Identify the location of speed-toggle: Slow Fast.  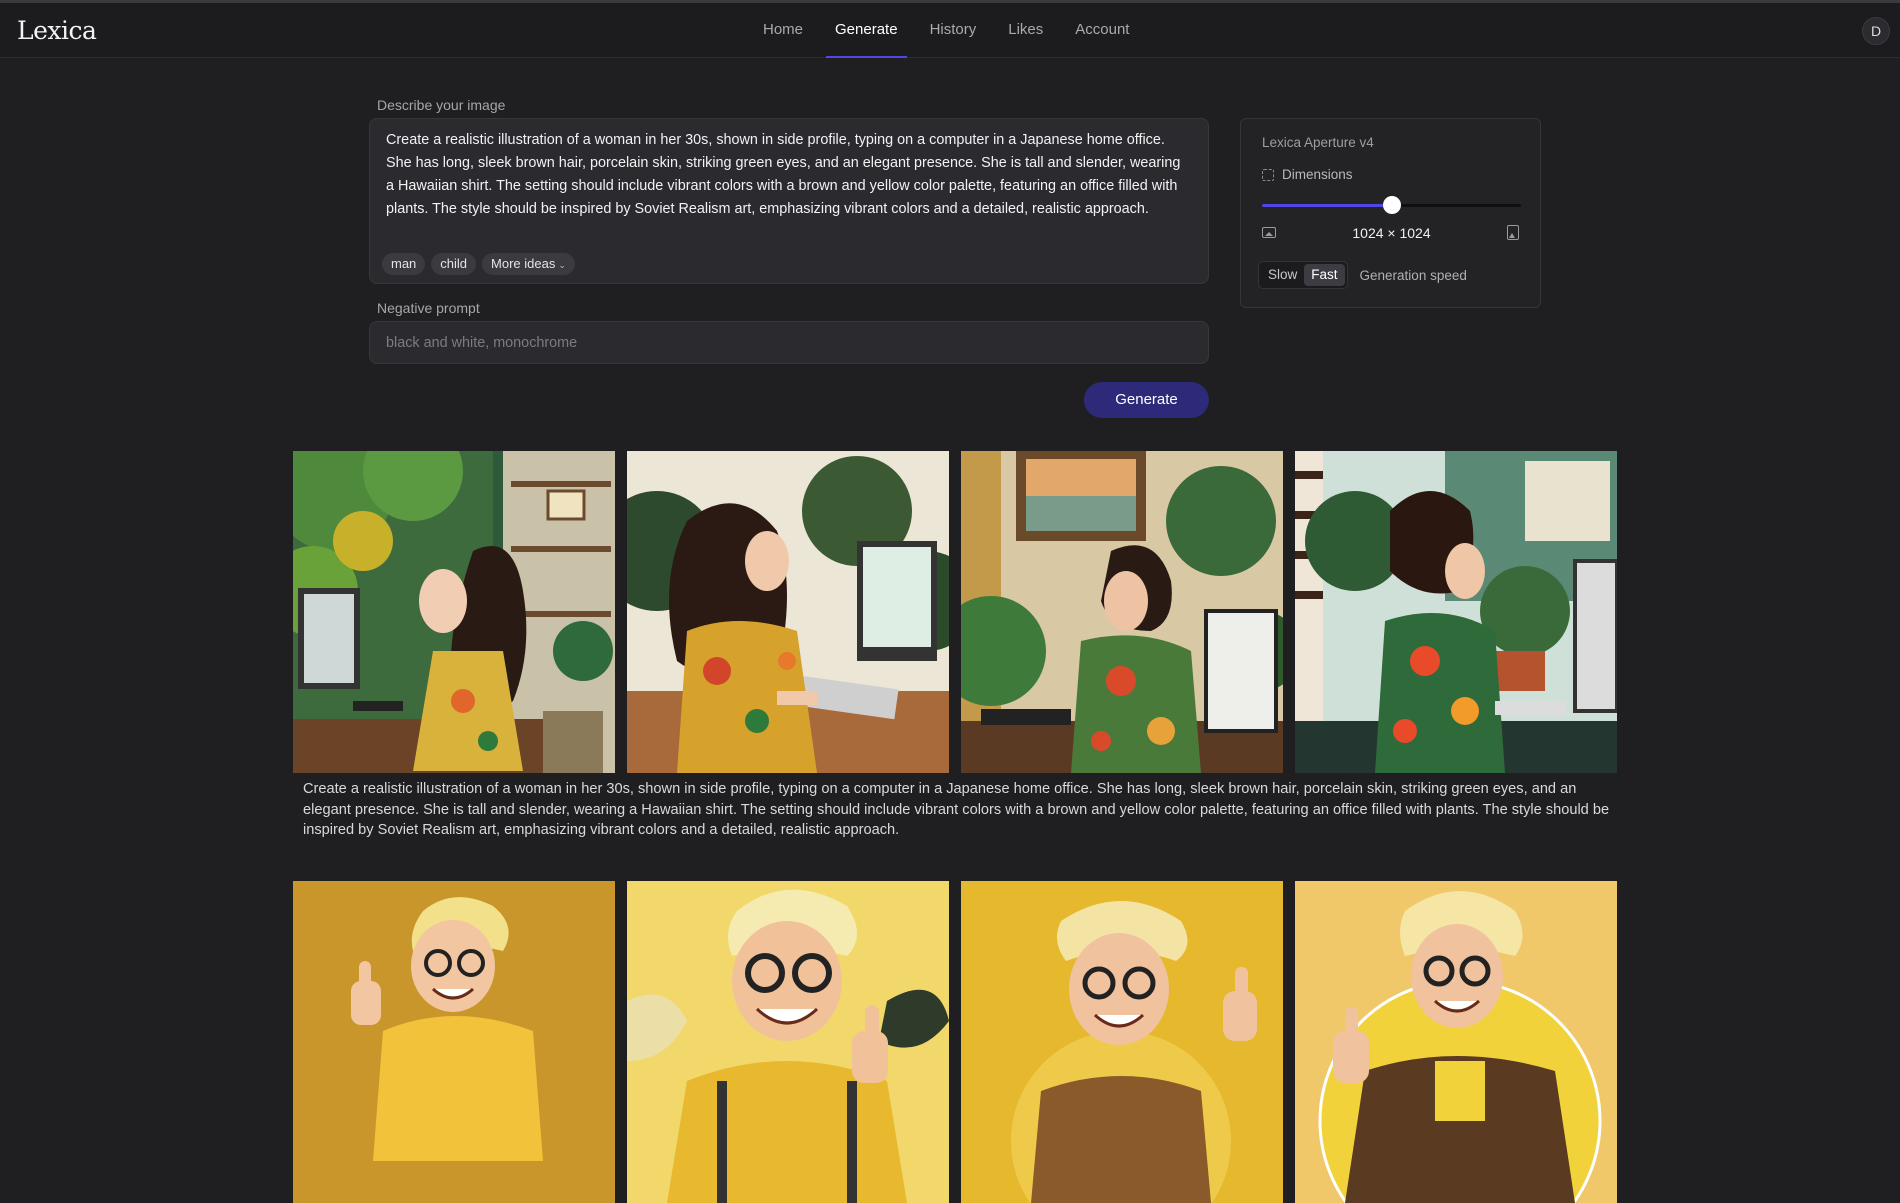
(1303, 275).